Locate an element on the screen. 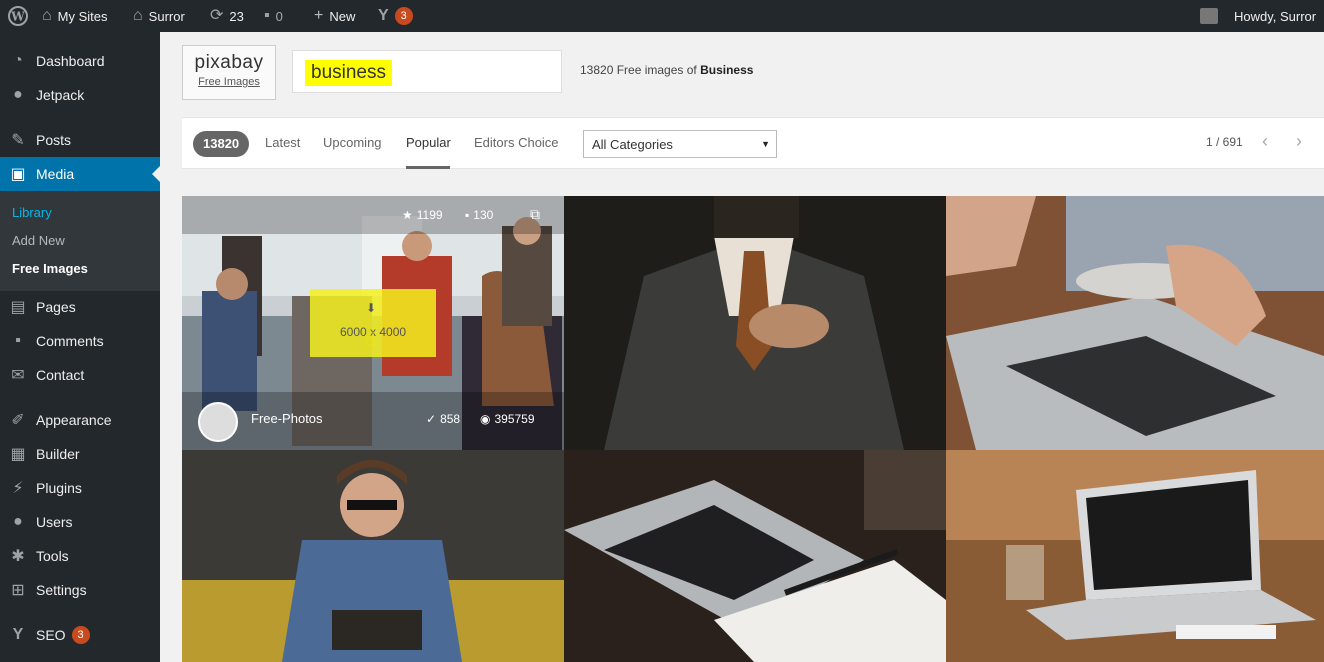  thumbs-up-icon: ✓ is located at coordinates (431, 419).